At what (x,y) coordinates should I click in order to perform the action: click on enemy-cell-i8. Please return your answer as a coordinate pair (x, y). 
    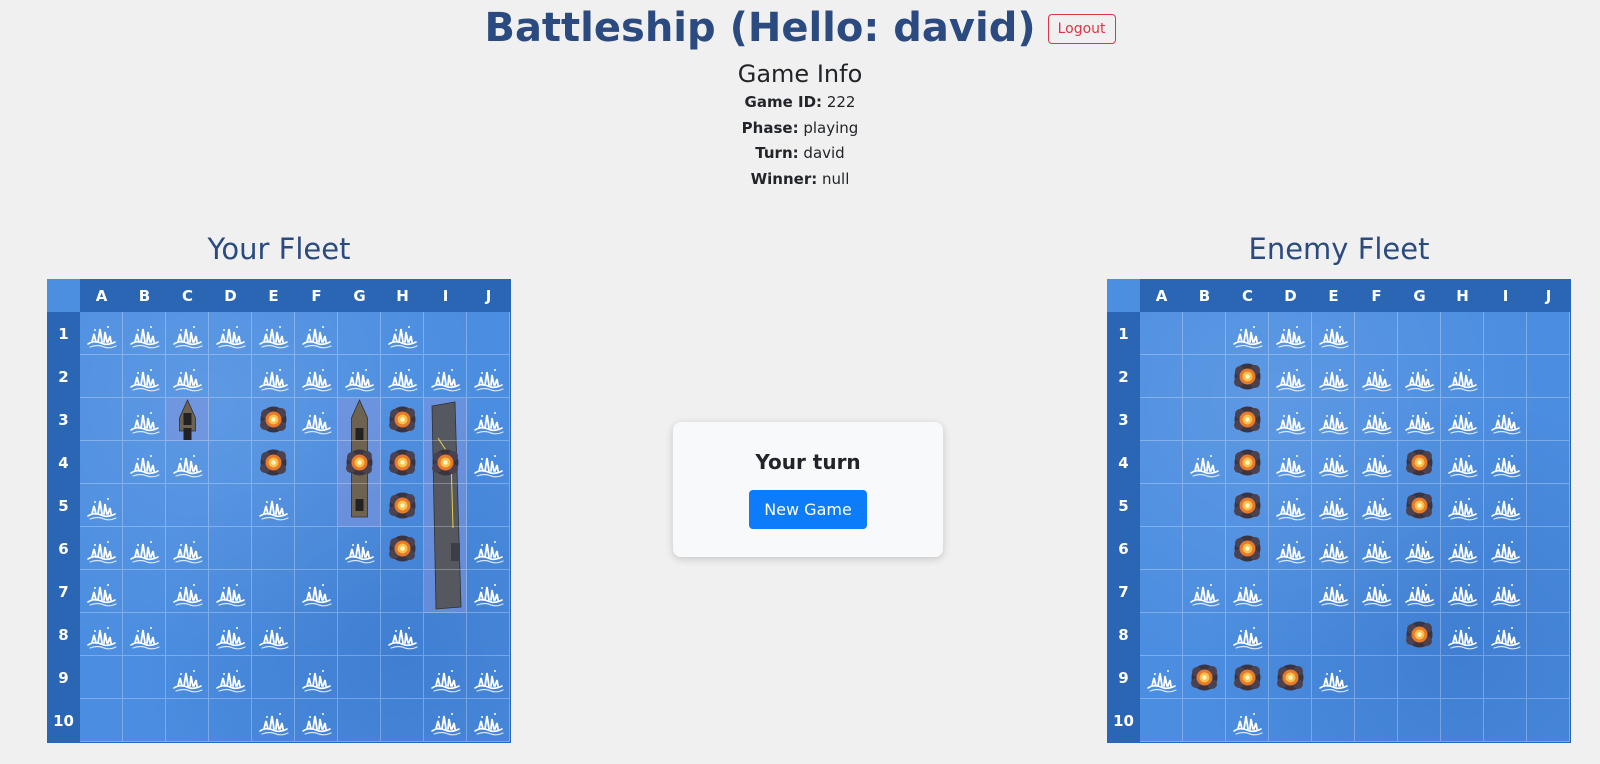
    Looking at the image, I should click on (1505, 634).